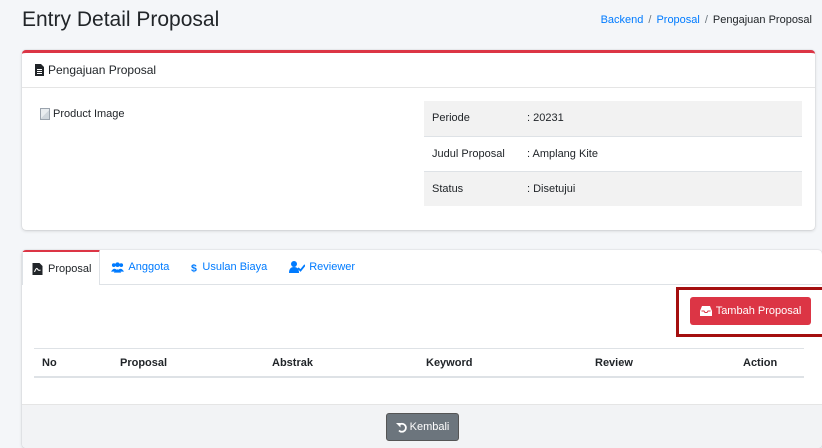  What do you see at coordinates (613, 118) in the screenshot?
I see `info-row-periode: Periode : 20231` at bounding box center [613, 118].